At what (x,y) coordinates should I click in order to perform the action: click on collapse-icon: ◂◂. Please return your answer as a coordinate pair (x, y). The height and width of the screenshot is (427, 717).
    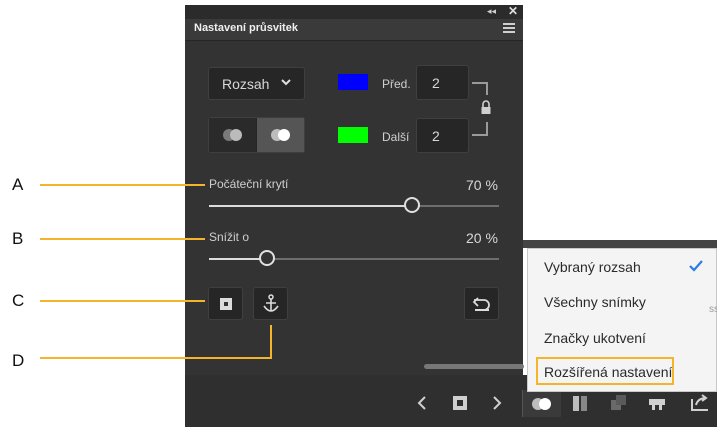
    Looking at the image, I should click on (491, 11).